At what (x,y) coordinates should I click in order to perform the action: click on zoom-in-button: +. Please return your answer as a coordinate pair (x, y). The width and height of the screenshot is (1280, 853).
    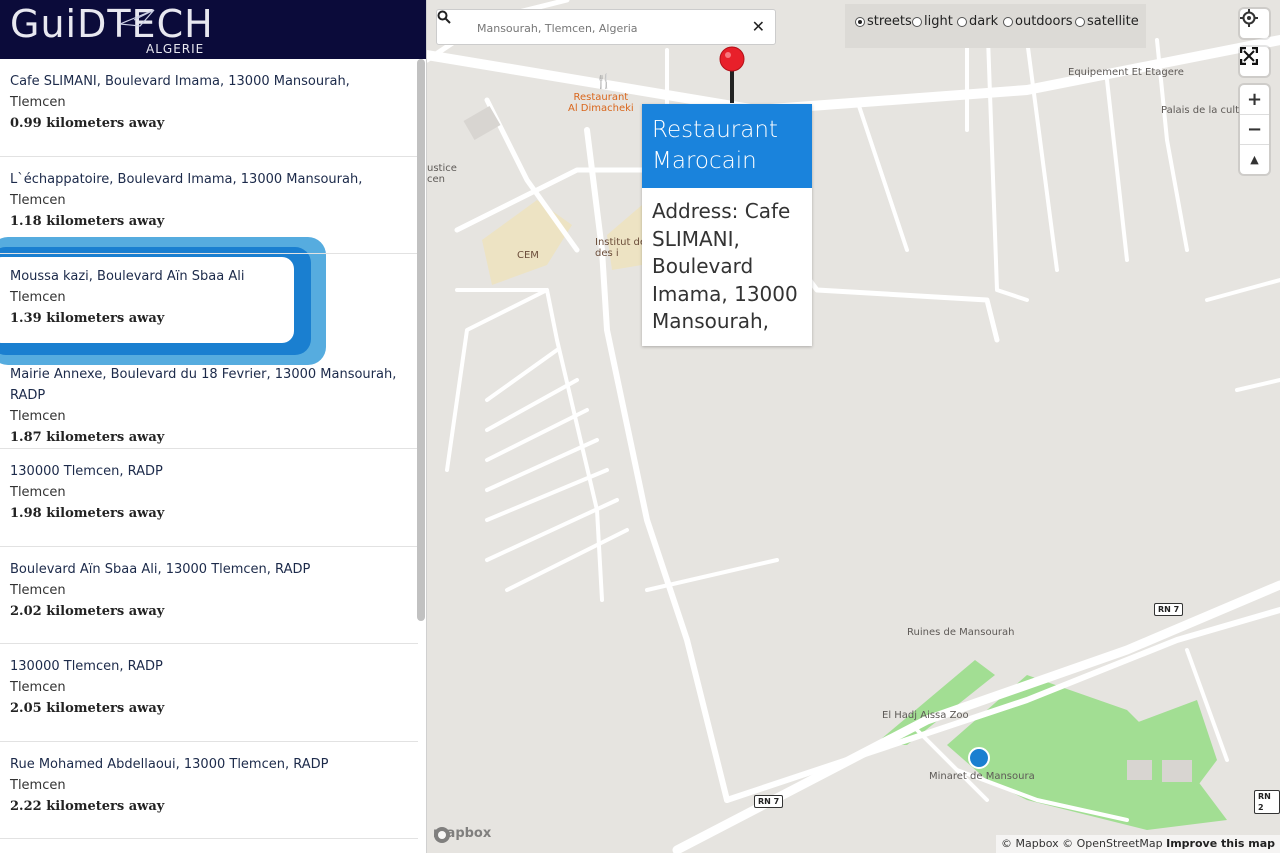
    Looking at the image, I should click on (1254, 99).